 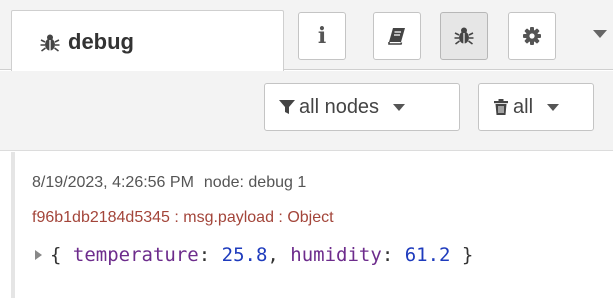 I want to click on payload-open-brace: {, so click(x=56, y=255).